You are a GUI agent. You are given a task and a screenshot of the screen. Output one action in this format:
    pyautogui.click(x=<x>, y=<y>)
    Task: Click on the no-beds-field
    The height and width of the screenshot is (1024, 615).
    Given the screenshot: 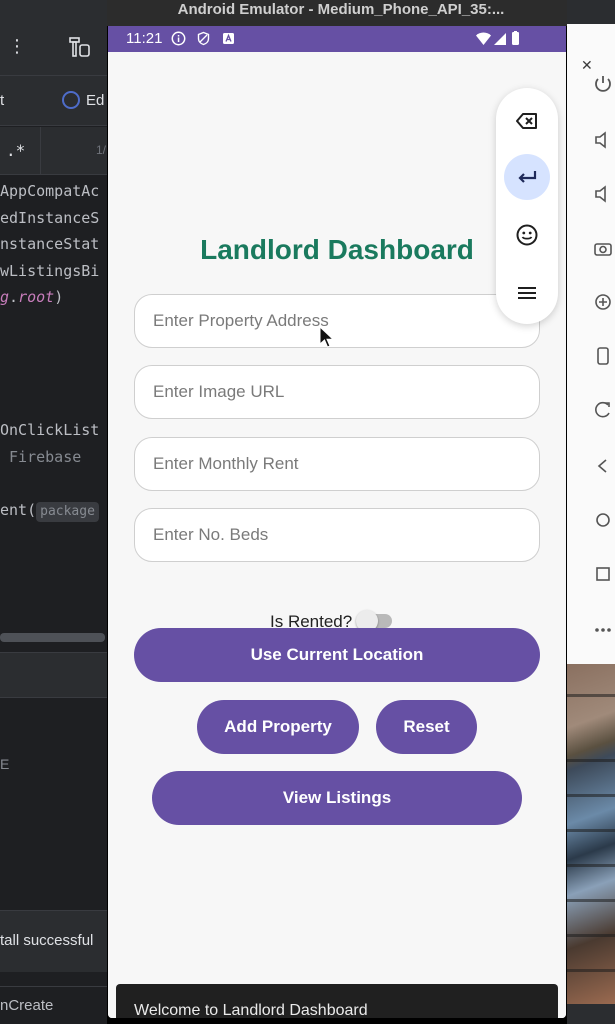 What is the action you would take?
    pyautogui.click(x=337, y=535)
    